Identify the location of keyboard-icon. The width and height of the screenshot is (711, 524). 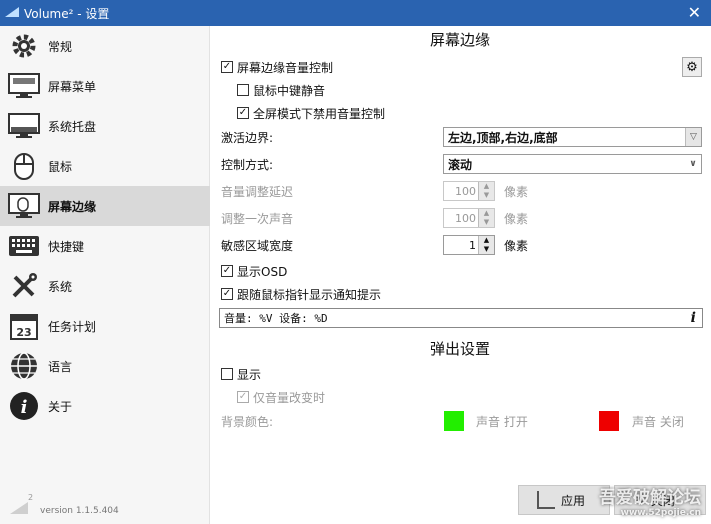
(24, 246).